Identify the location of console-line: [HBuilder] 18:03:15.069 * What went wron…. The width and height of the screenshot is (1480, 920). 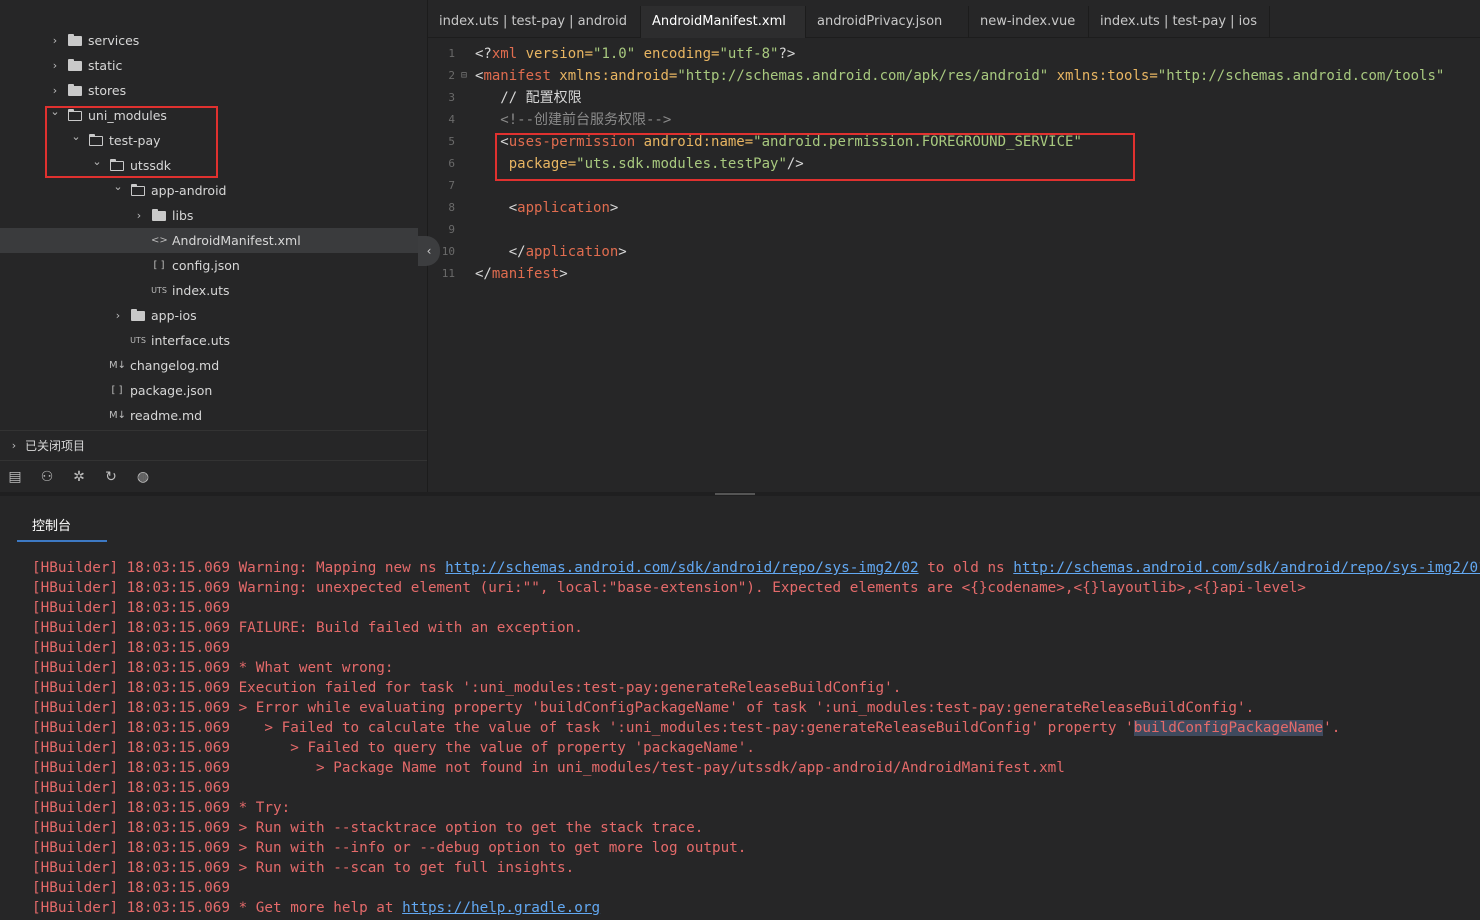
(213, 668).